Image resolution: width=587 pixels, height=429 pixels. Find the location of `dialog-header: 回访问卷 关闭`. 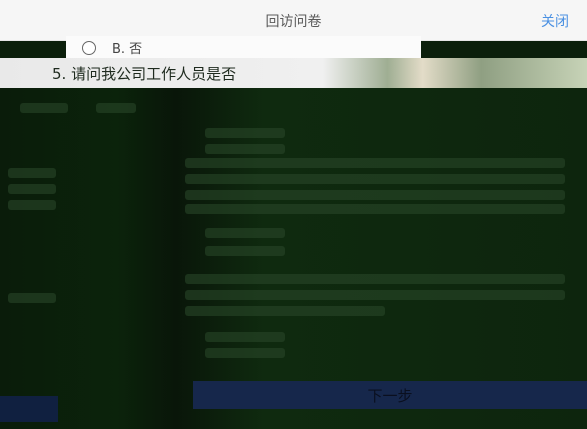

dialog-header: 回访问卷 关闭 is located at coordinates (293, 20).